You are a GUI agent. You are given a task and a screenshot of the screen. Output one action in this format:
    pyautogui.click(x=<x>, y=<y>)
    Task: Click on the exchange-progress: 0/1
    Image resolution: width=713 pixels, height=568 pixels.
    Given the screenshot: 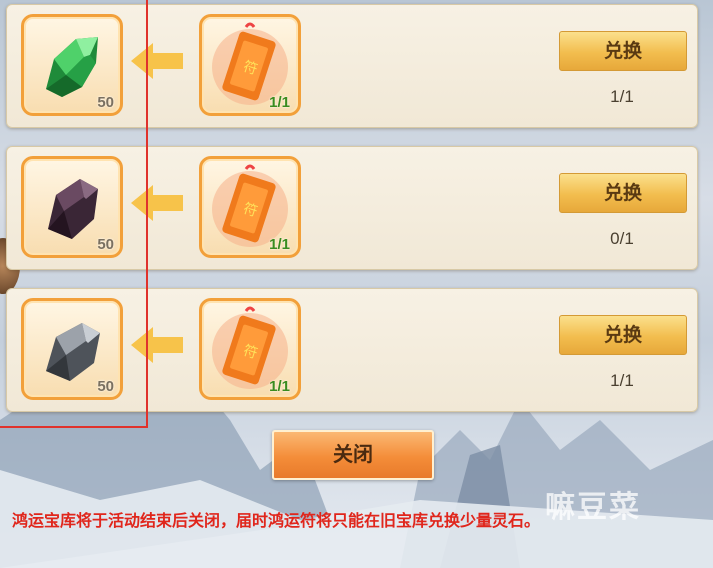 What is the action you would take?
    pyautogui.click(x=622, y=238)
    